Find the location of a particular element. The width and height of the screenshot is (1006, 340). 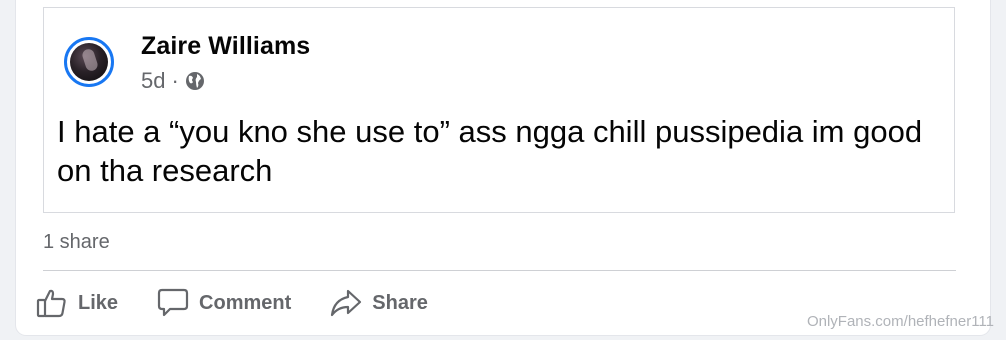

like-button: Like is located at coordinates (76, 303).